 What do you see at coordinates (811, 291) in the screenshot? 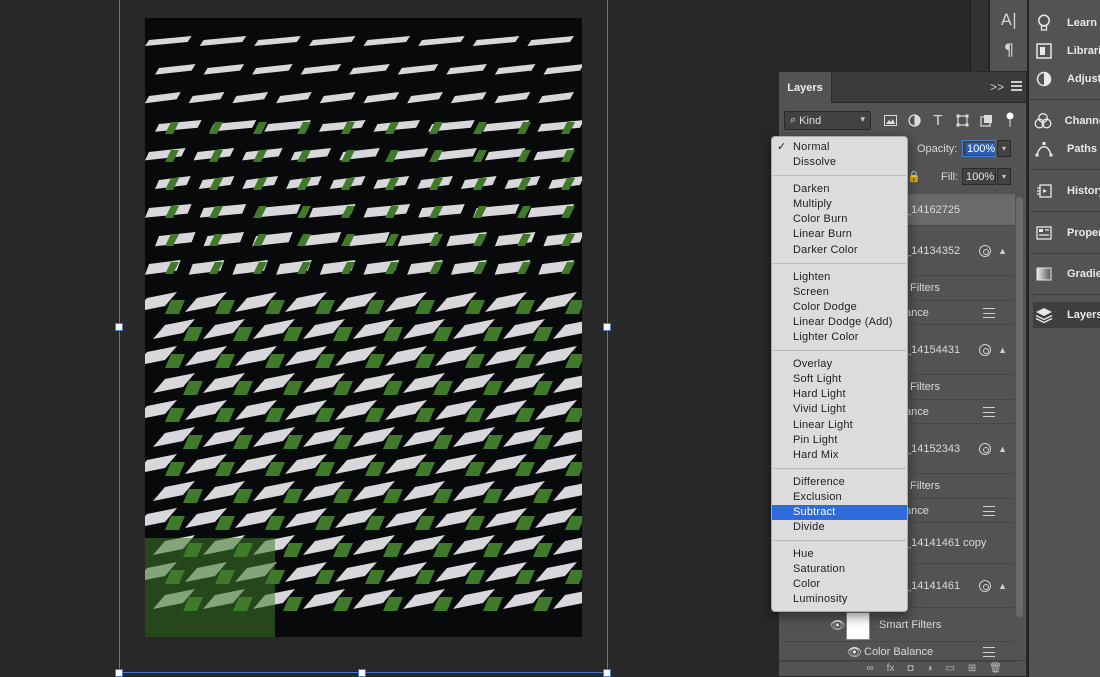
I see `blend-mode-label: Screen` at bounding box center [811, 291].